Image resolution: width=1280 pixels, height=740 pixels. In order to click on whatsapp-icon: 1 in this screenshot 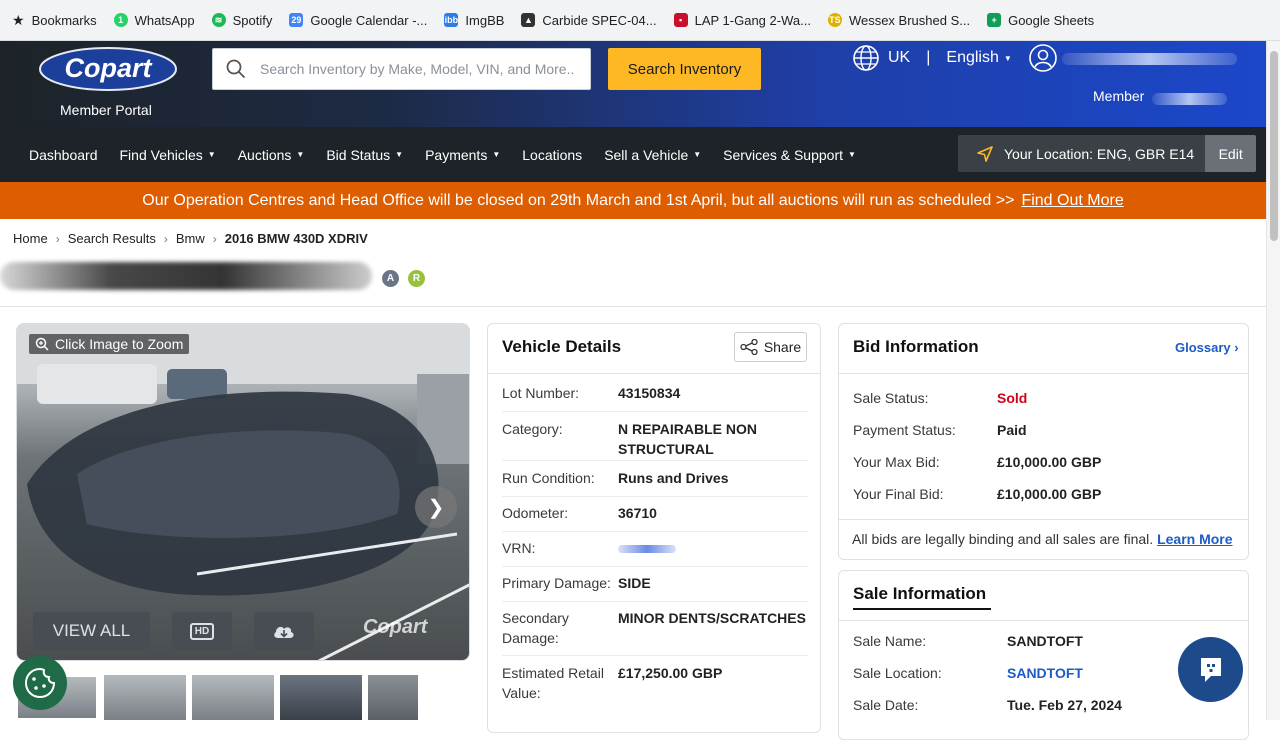, I will do `click(120, 20)`.